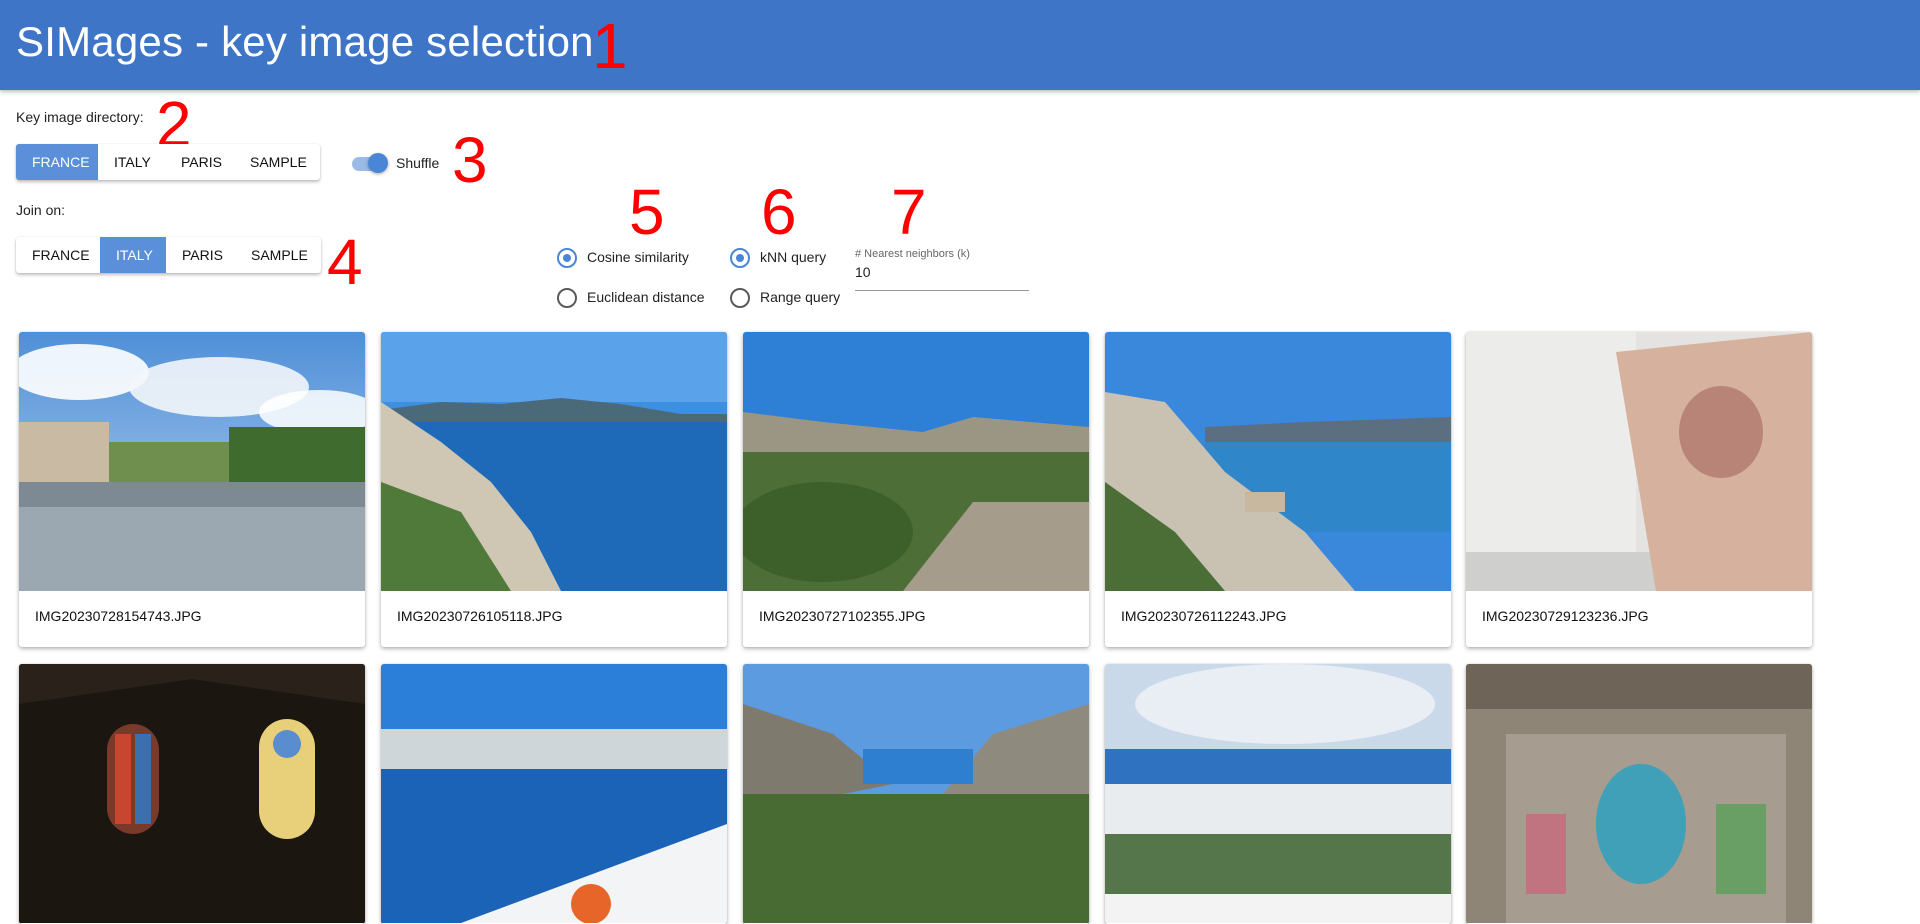  I want to click on annotation-4: 4, so click(345, 262).